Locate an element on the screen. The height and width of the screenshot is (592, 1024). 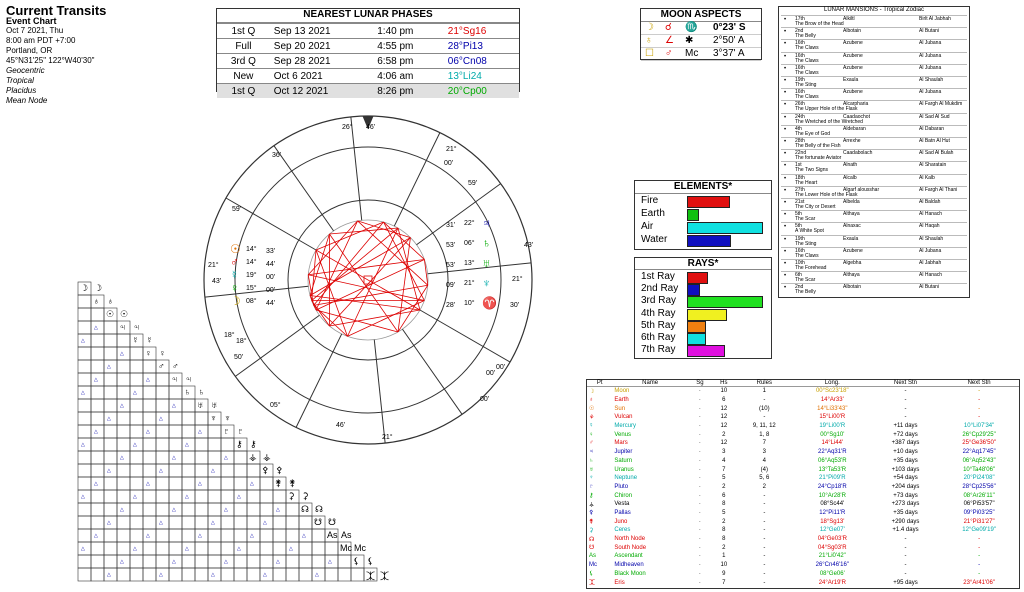
mansion-row: 21st Albelda Al Baldah The City or Desert • is located at coordinates (874, 204).